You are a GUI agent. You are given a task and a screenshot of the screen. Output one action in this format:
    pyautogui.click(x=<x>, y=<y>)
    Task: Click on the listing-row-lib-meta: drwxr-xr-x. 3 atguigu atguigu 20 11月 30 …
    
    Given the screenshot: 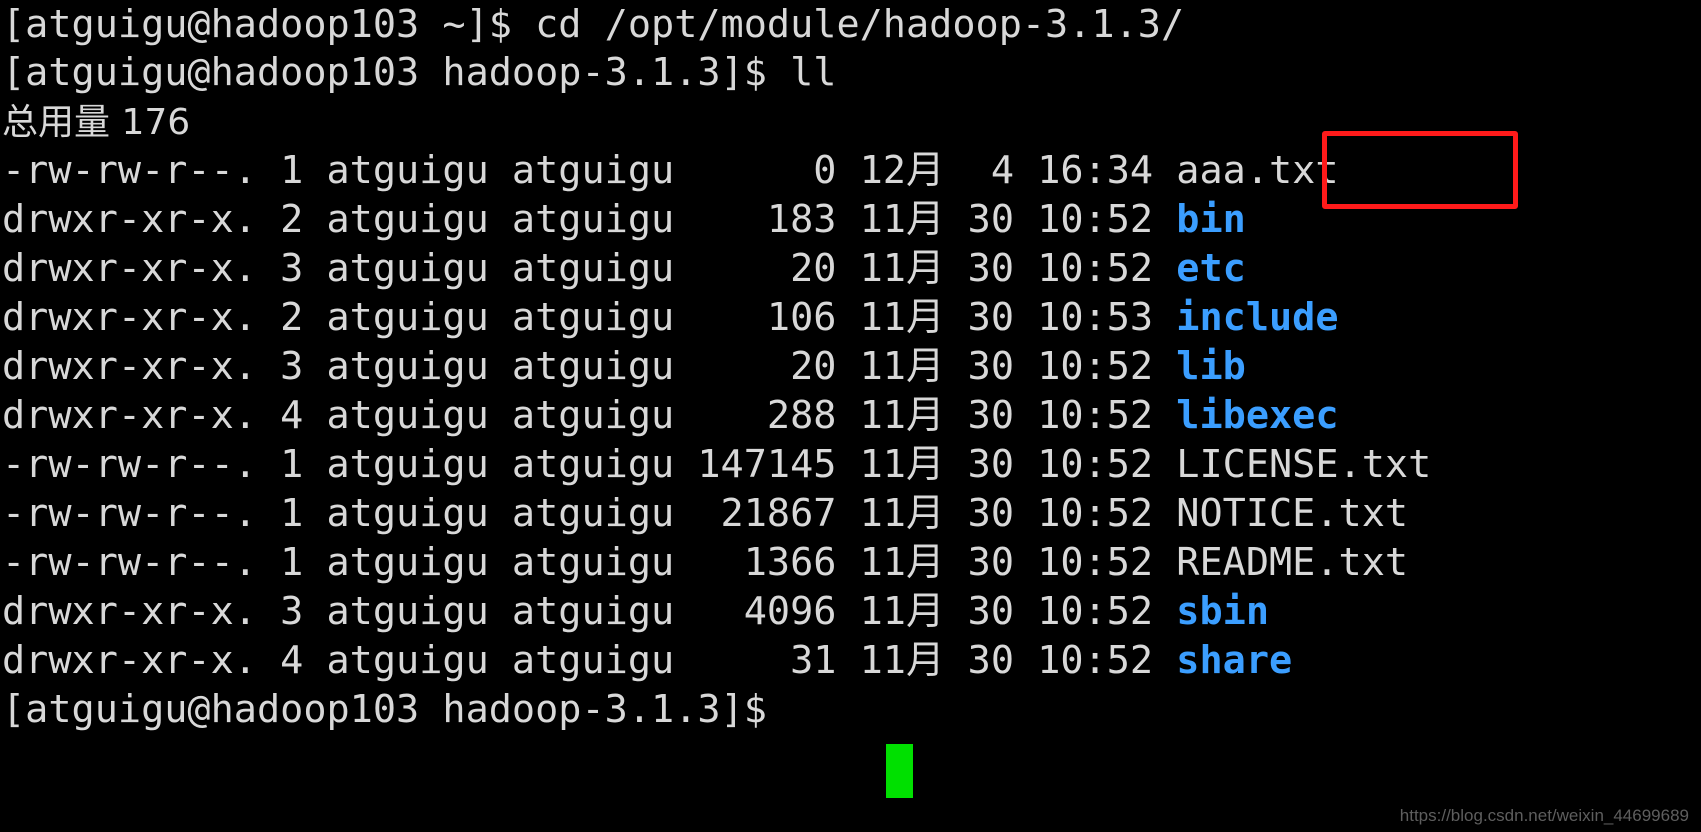 What is the action you would take?
    pyautogui.click(x=589, y=366)
    